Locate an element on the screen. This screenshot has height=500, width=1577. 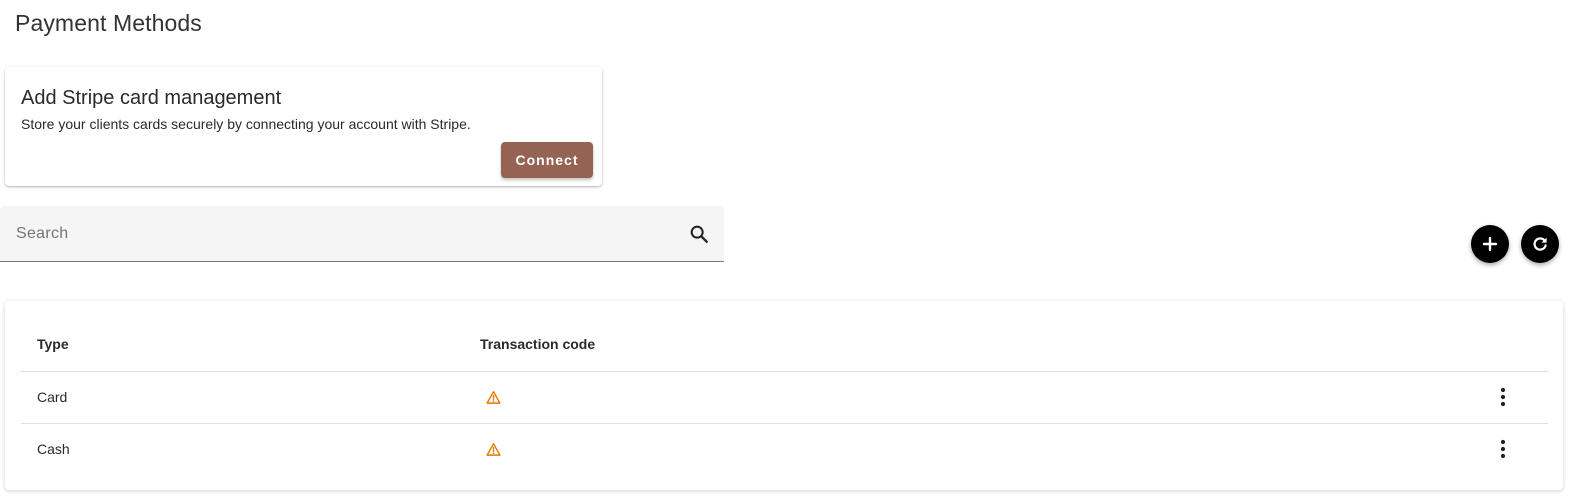
plus-icon is located at coordinates (1490, 244).